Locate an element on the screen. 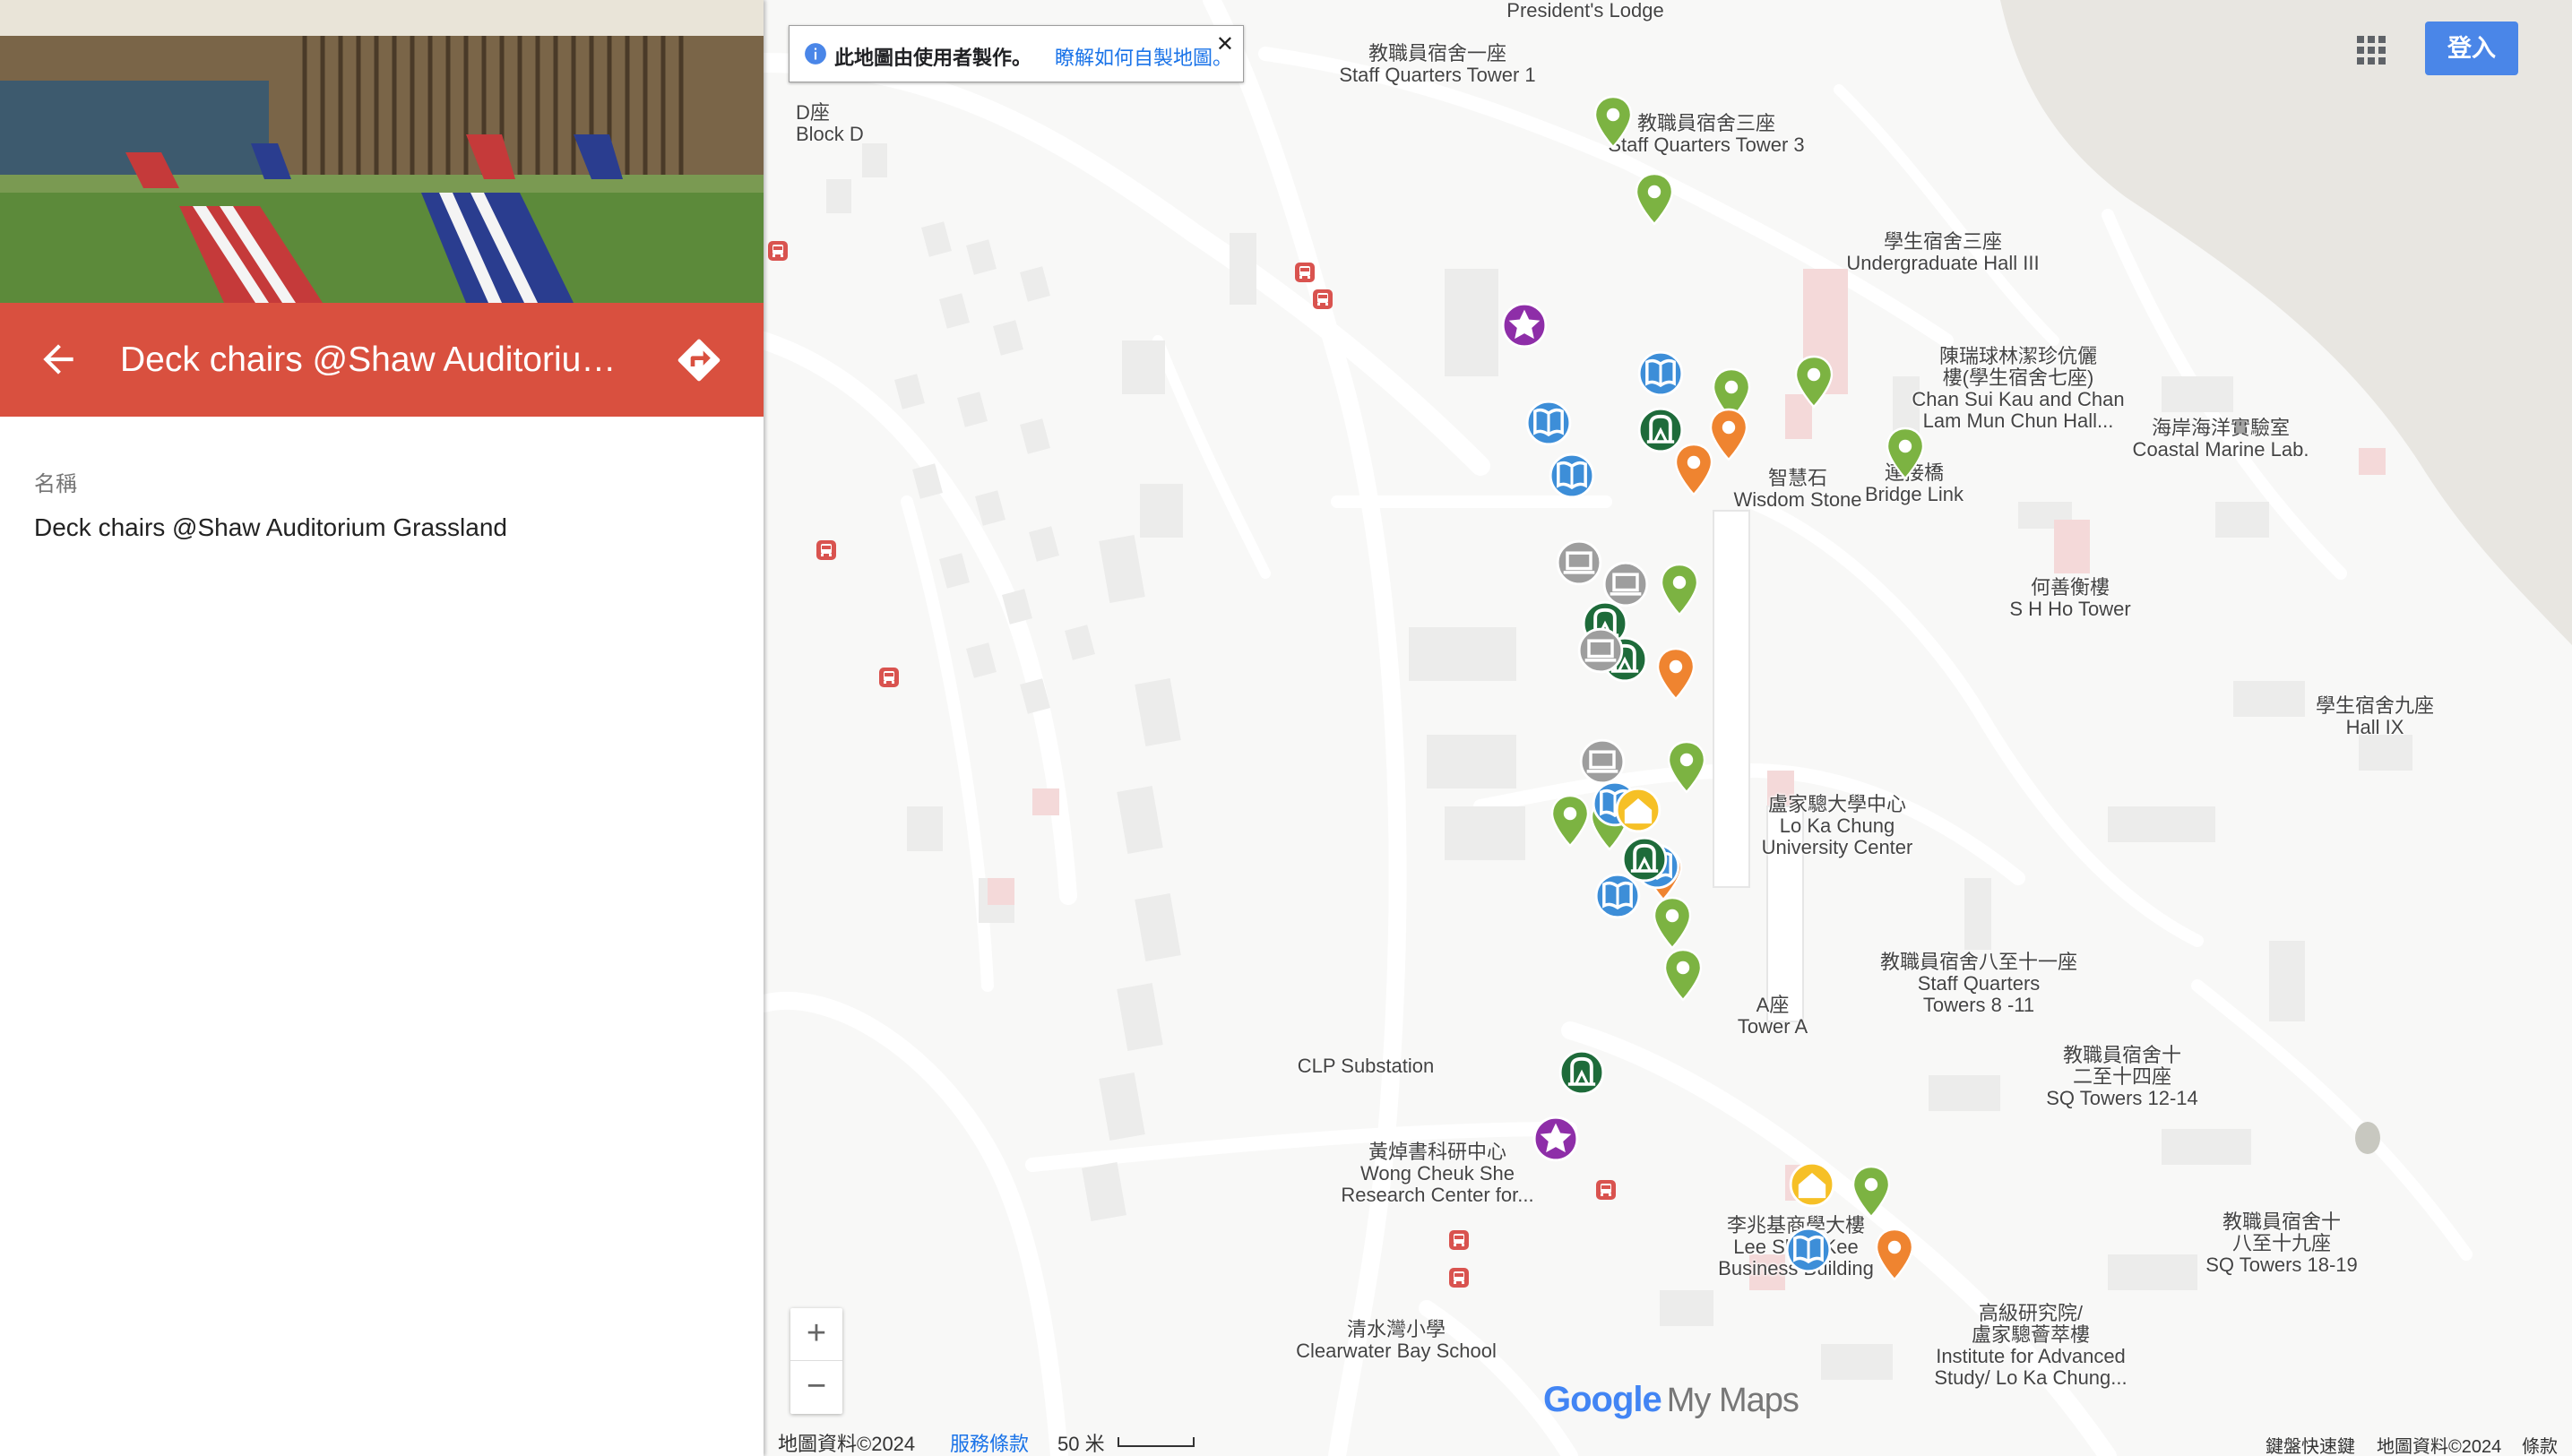 Image resolution: width=2572 pixels, height=1456 pixels. map-label-block-d: D座 Block D is located at coordinates (830, 123).